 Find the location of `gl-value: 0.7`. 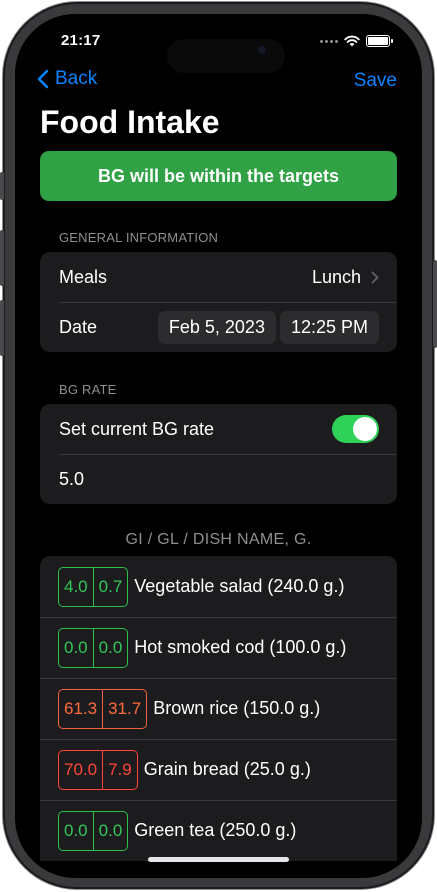

gl-value: 0.7 is located at coordinates (110, 586).